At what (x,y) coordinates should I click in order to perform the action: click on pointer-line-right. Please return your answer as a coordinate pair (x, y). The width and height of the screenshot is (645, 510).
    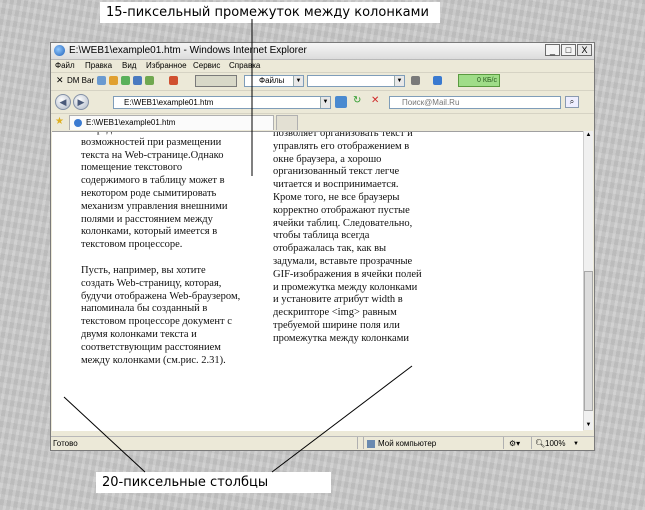
    Looking at the image, I should click on (342, 419).